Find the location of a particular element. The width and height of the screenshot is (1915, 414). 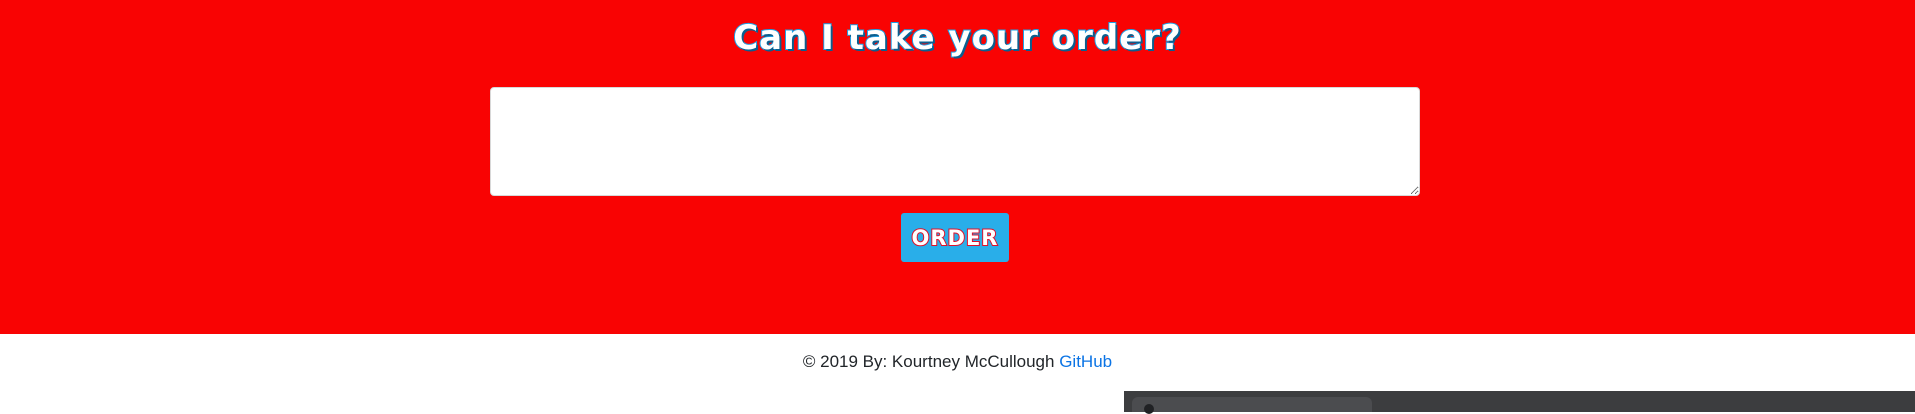

browser-bottom-bar is located at coordinates (1519, 402).